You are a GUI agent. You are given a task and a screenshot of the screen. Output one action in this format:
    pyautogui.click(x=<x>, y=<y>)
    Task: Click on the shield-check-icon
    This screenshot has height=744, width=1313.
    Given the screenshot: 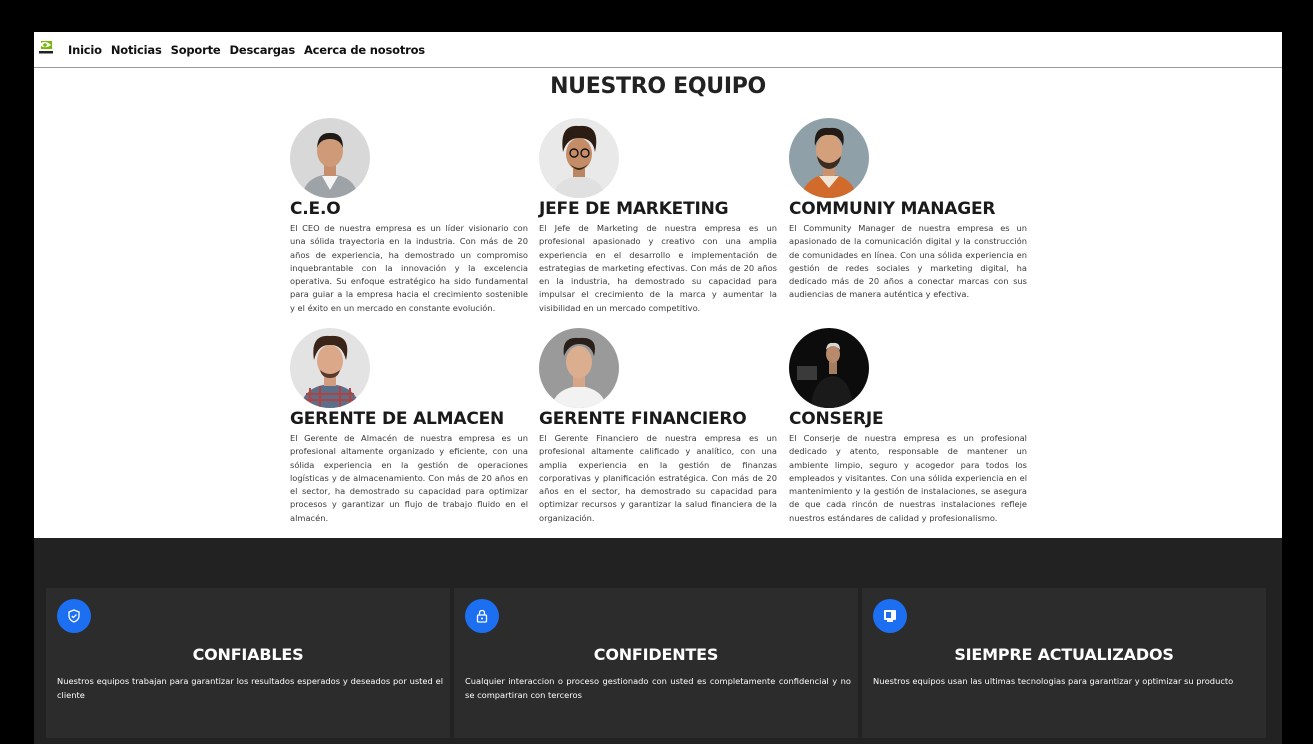 What is the action you would take?
    pyautogui.click(x=74, y=616)
    